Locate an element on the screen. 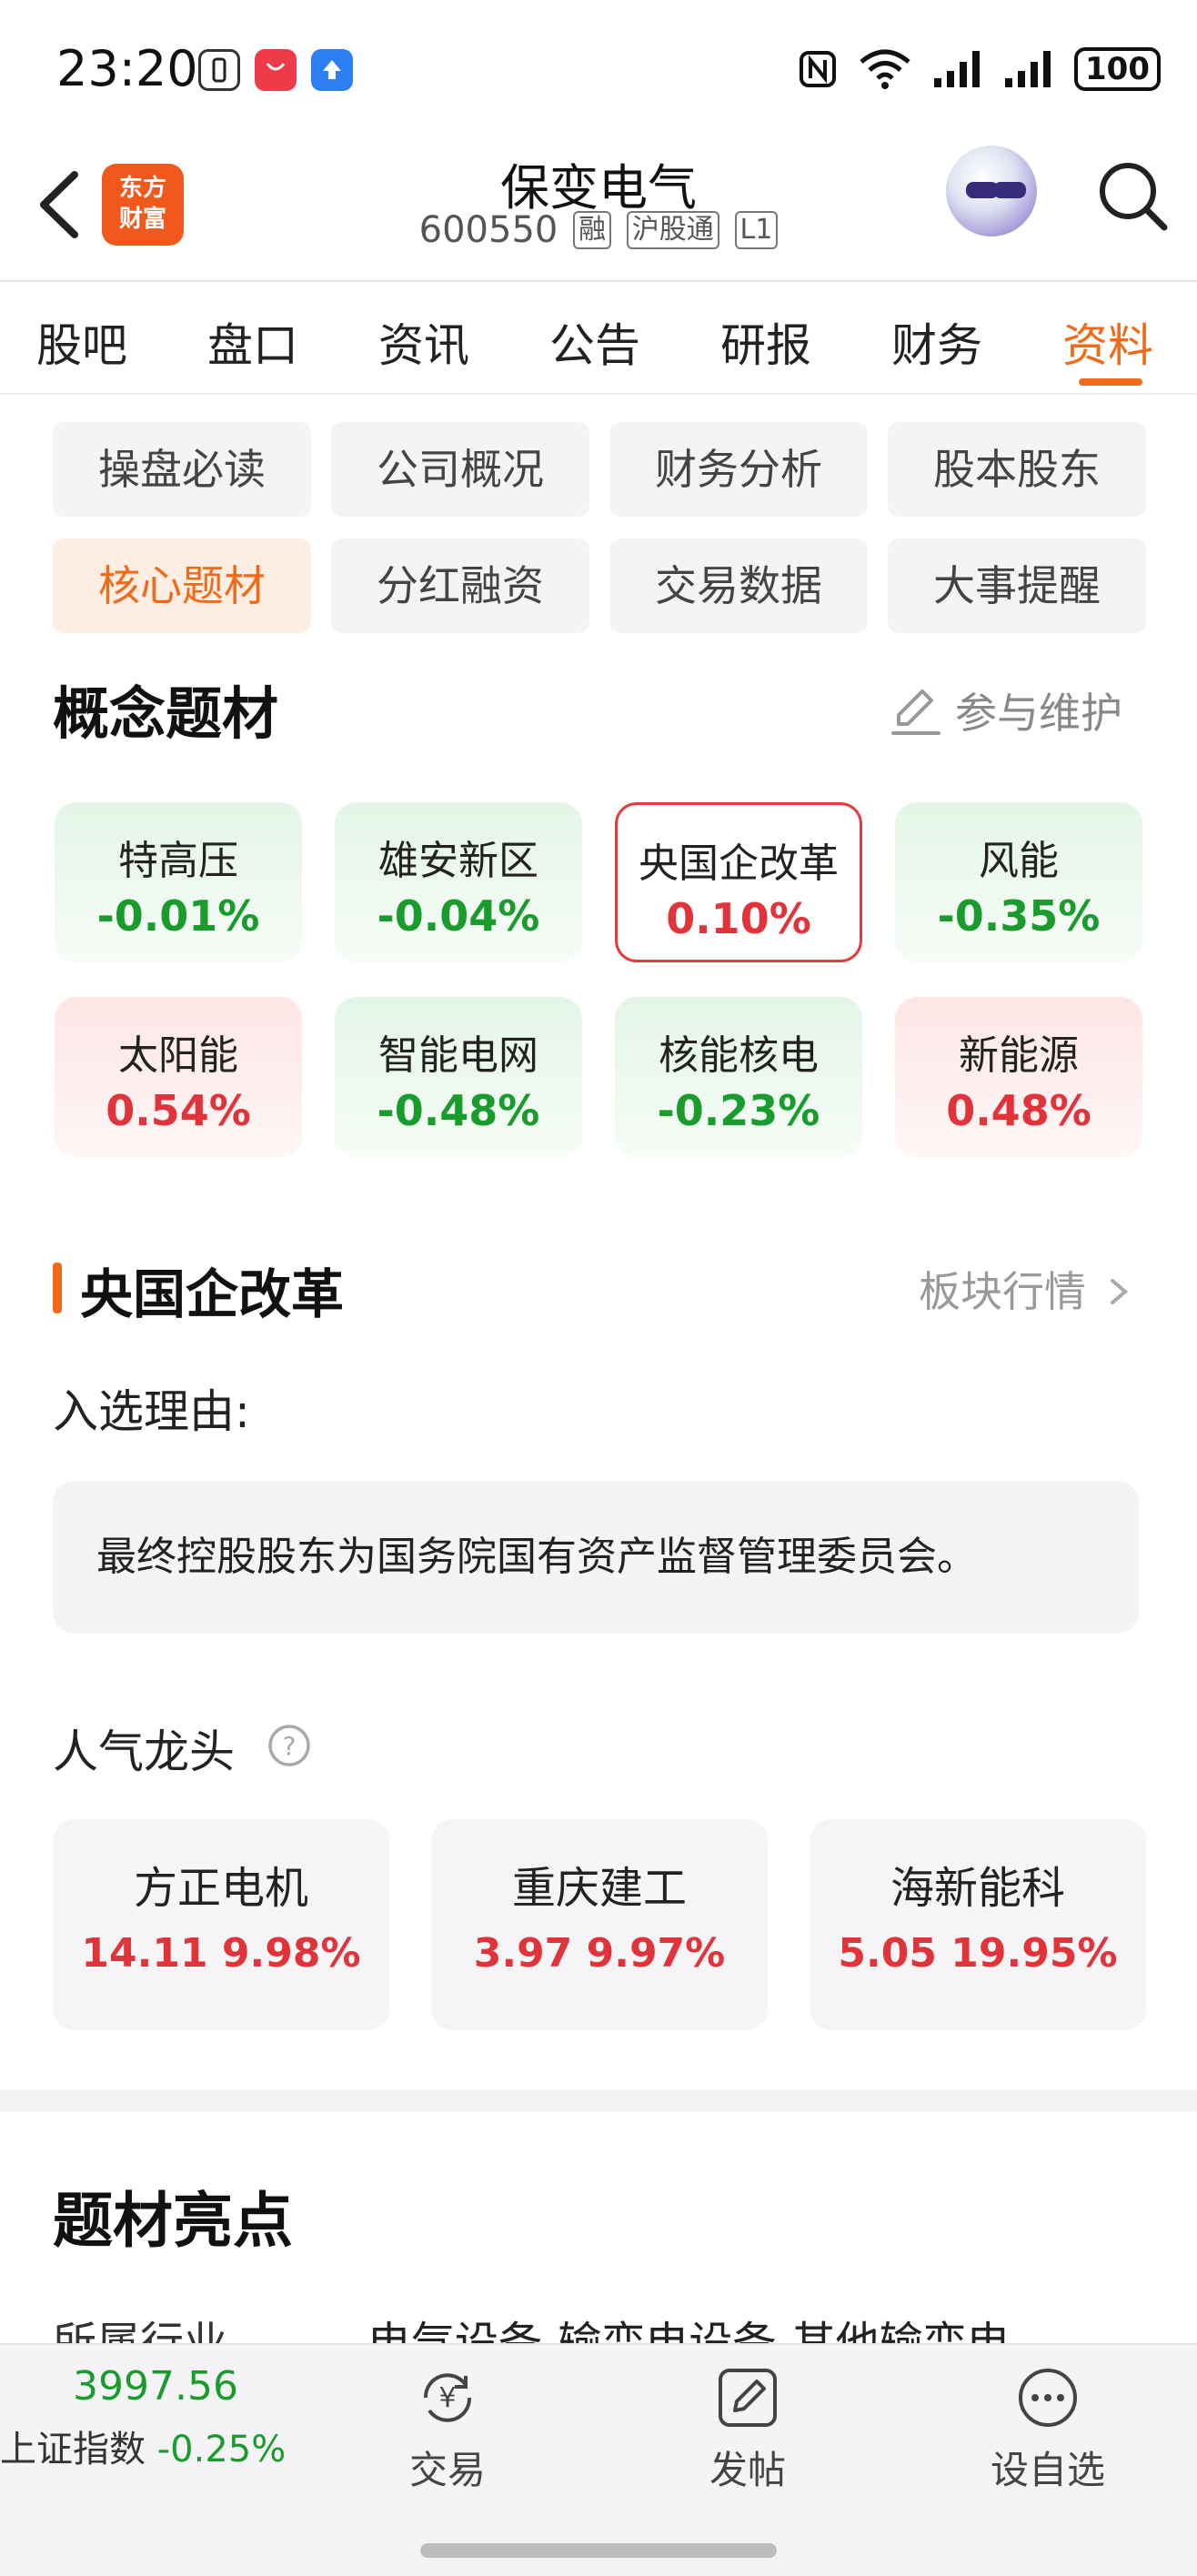 The width and height of the screenshot is (1197, 2576). concept-name: 特高压 is located at coordinates (178, 861).